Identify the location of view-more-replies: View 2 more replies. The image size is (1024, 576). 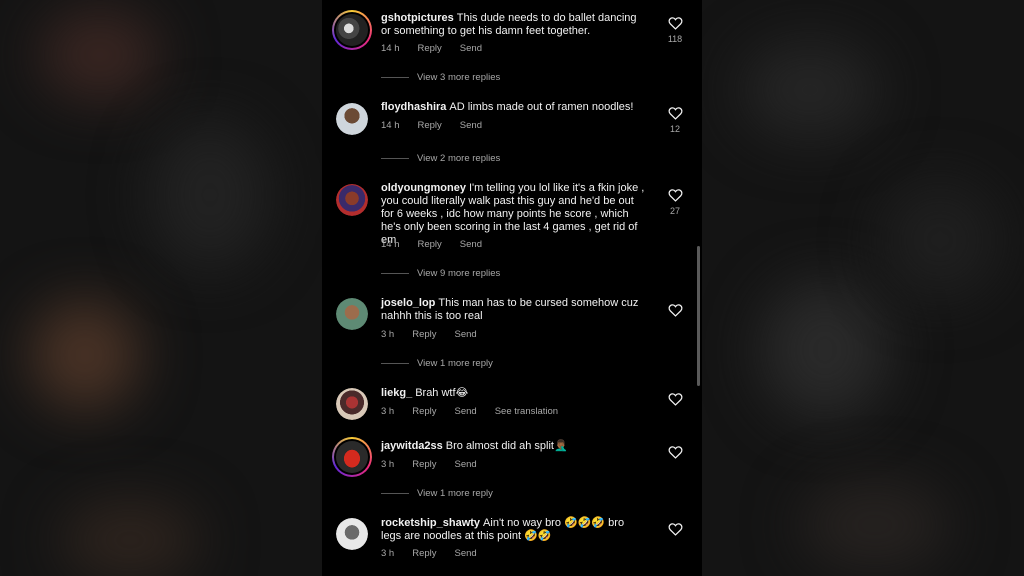
(440, 158).